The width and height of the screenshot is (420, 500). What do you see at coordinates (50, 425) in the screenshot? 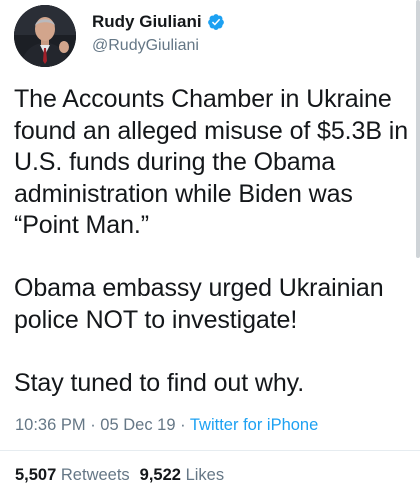
I see `tweet-time: 10:36 PM` at bounding box center [50, 425].